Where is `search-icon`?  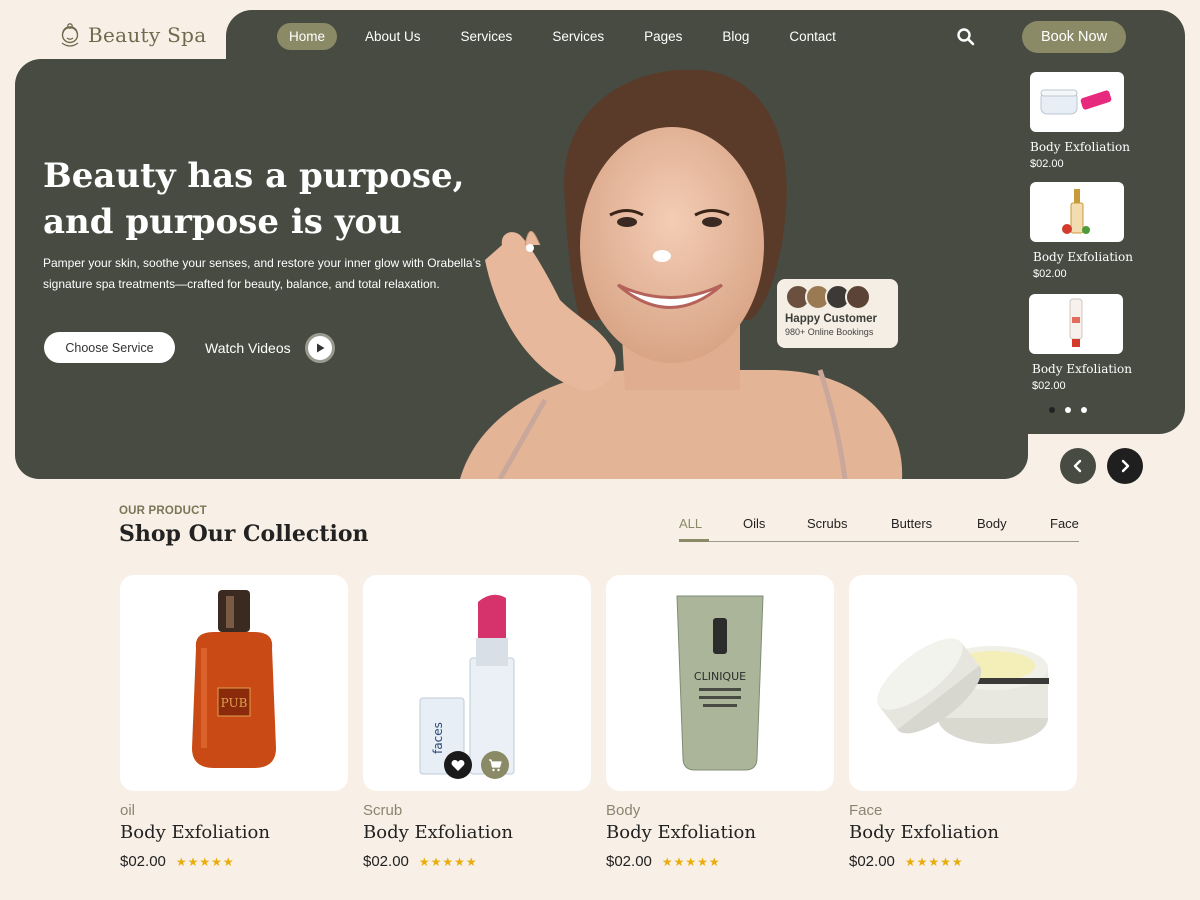 search-icon is located at coordinates (966, 37).